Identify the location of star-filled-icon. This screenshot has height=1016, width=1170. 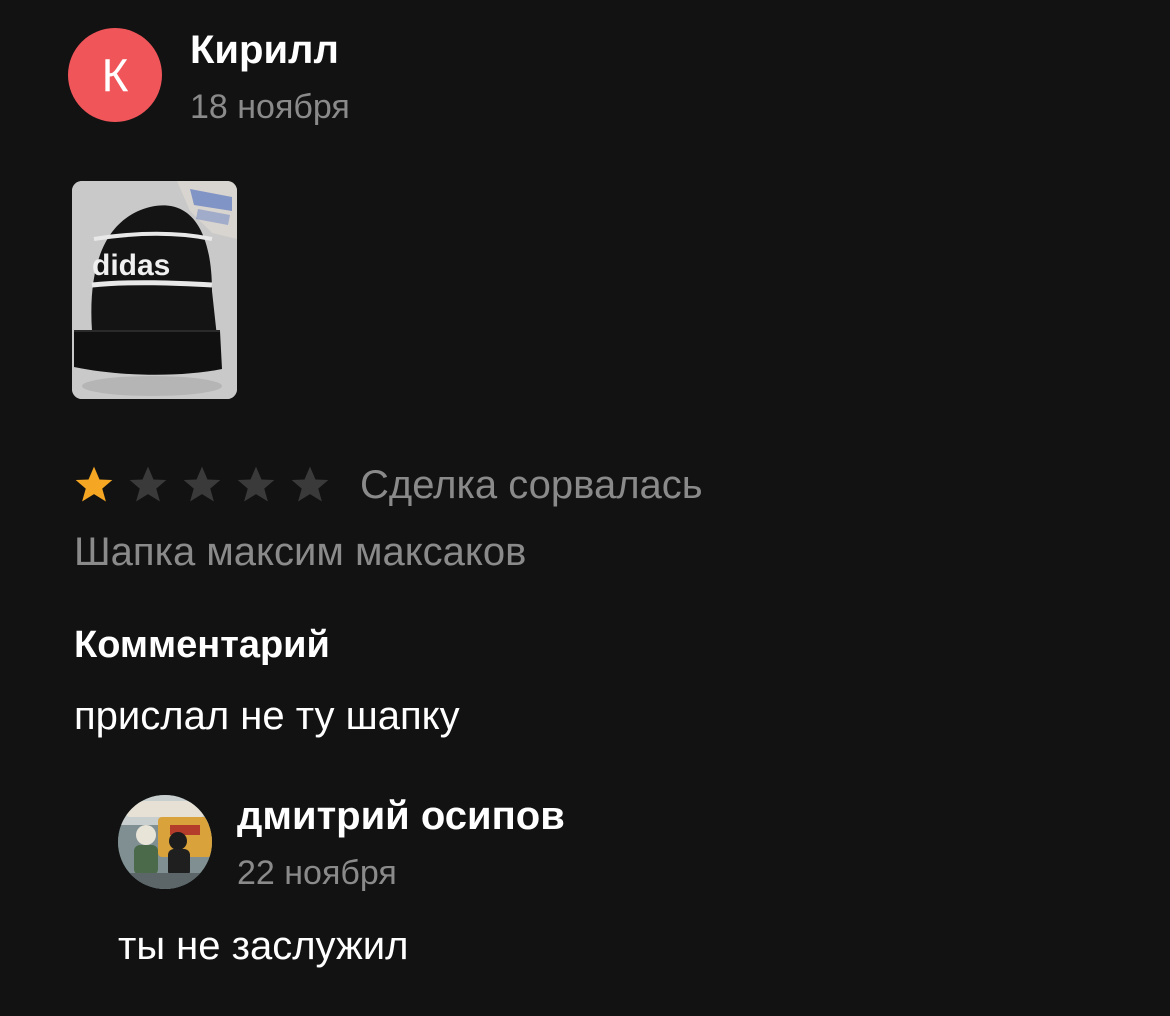
(94, 485).